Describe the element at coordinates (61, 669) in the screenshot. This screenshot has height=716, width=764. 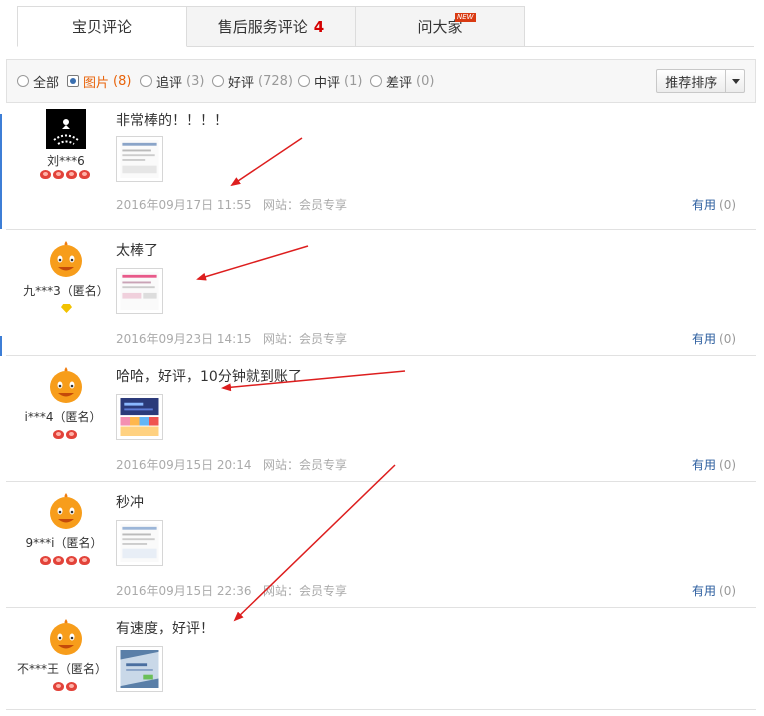
I see `user-name: 不***王（匿名）` at that location.